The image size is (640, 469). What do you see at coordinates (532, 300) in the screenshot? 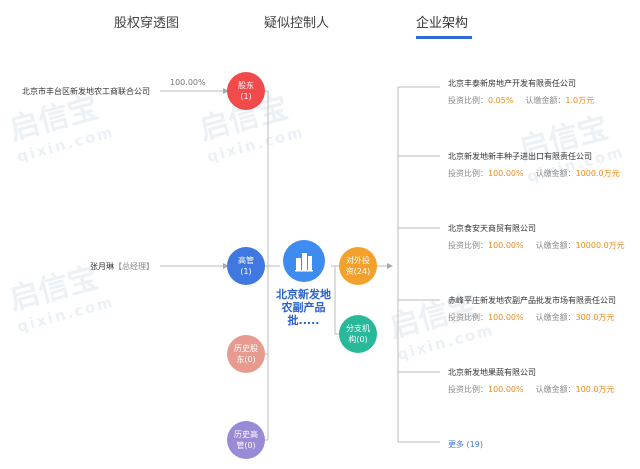
I see `company-name: 赤峰平庄新发地农副产品批发市场有限责任公司` at bounding box center [532, 300].